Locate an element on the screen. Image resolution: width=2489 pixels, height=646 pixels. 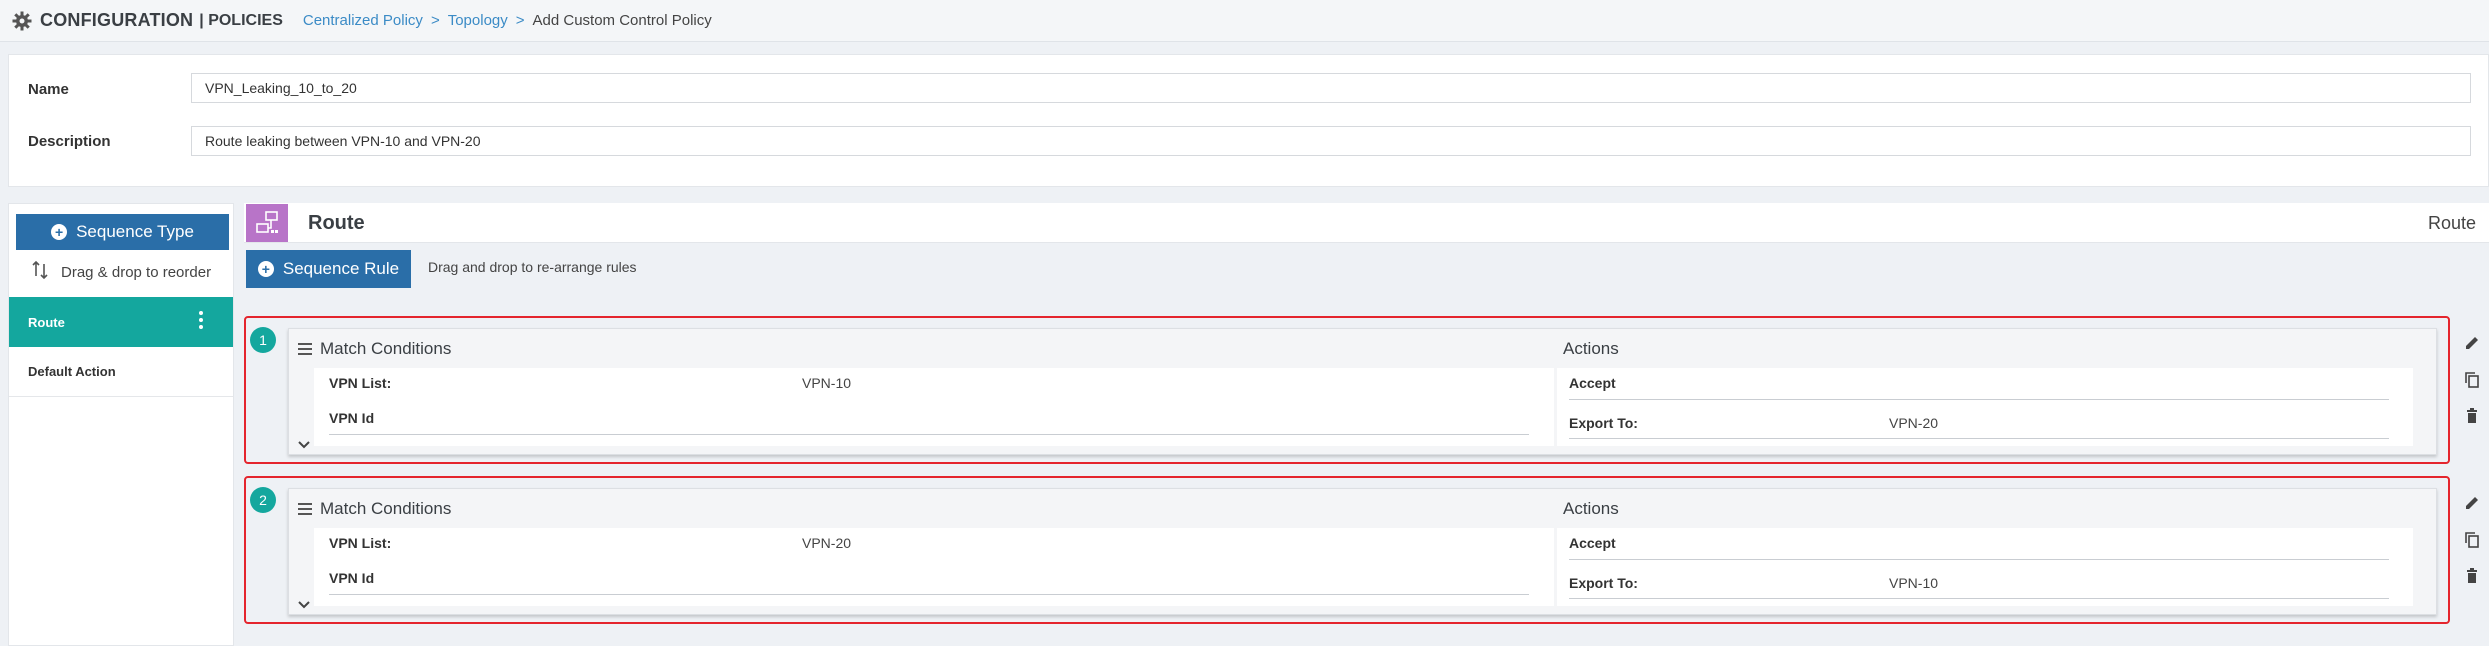
name-field: VPN_Leaking_10_to_20 is located at coordinates (1331, 88).